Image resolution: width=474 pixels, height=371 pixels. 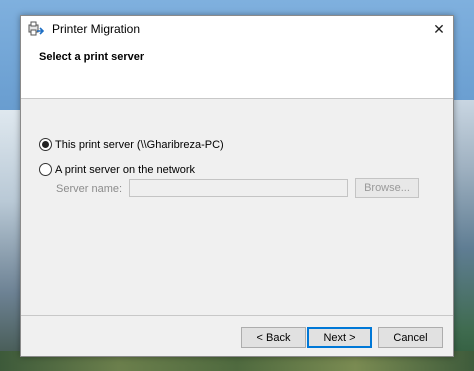 What do you see at coordinates (410, 337) in the screenshot?
I see `cancel-button: Cancel` at bounding box center [410, 337].